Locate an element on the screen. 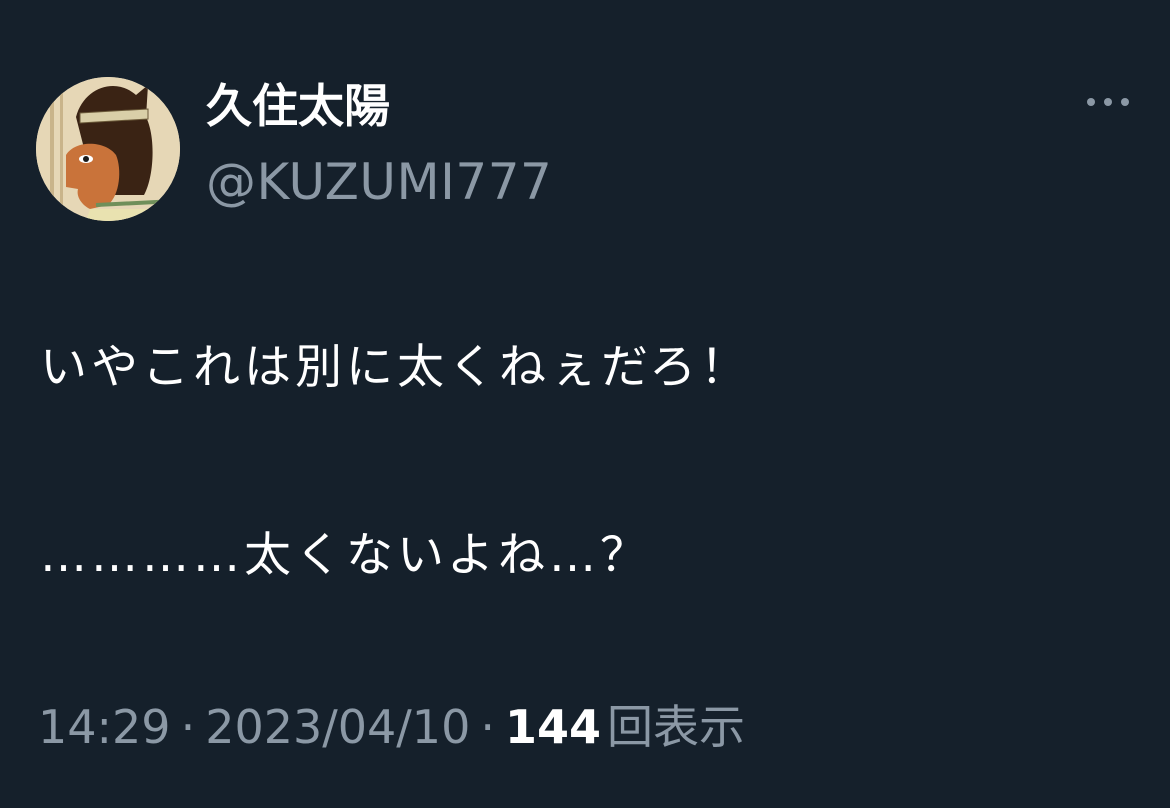 This screenshot has height=808, width=1170. more-options-button is located at coordinates (1108, 102).